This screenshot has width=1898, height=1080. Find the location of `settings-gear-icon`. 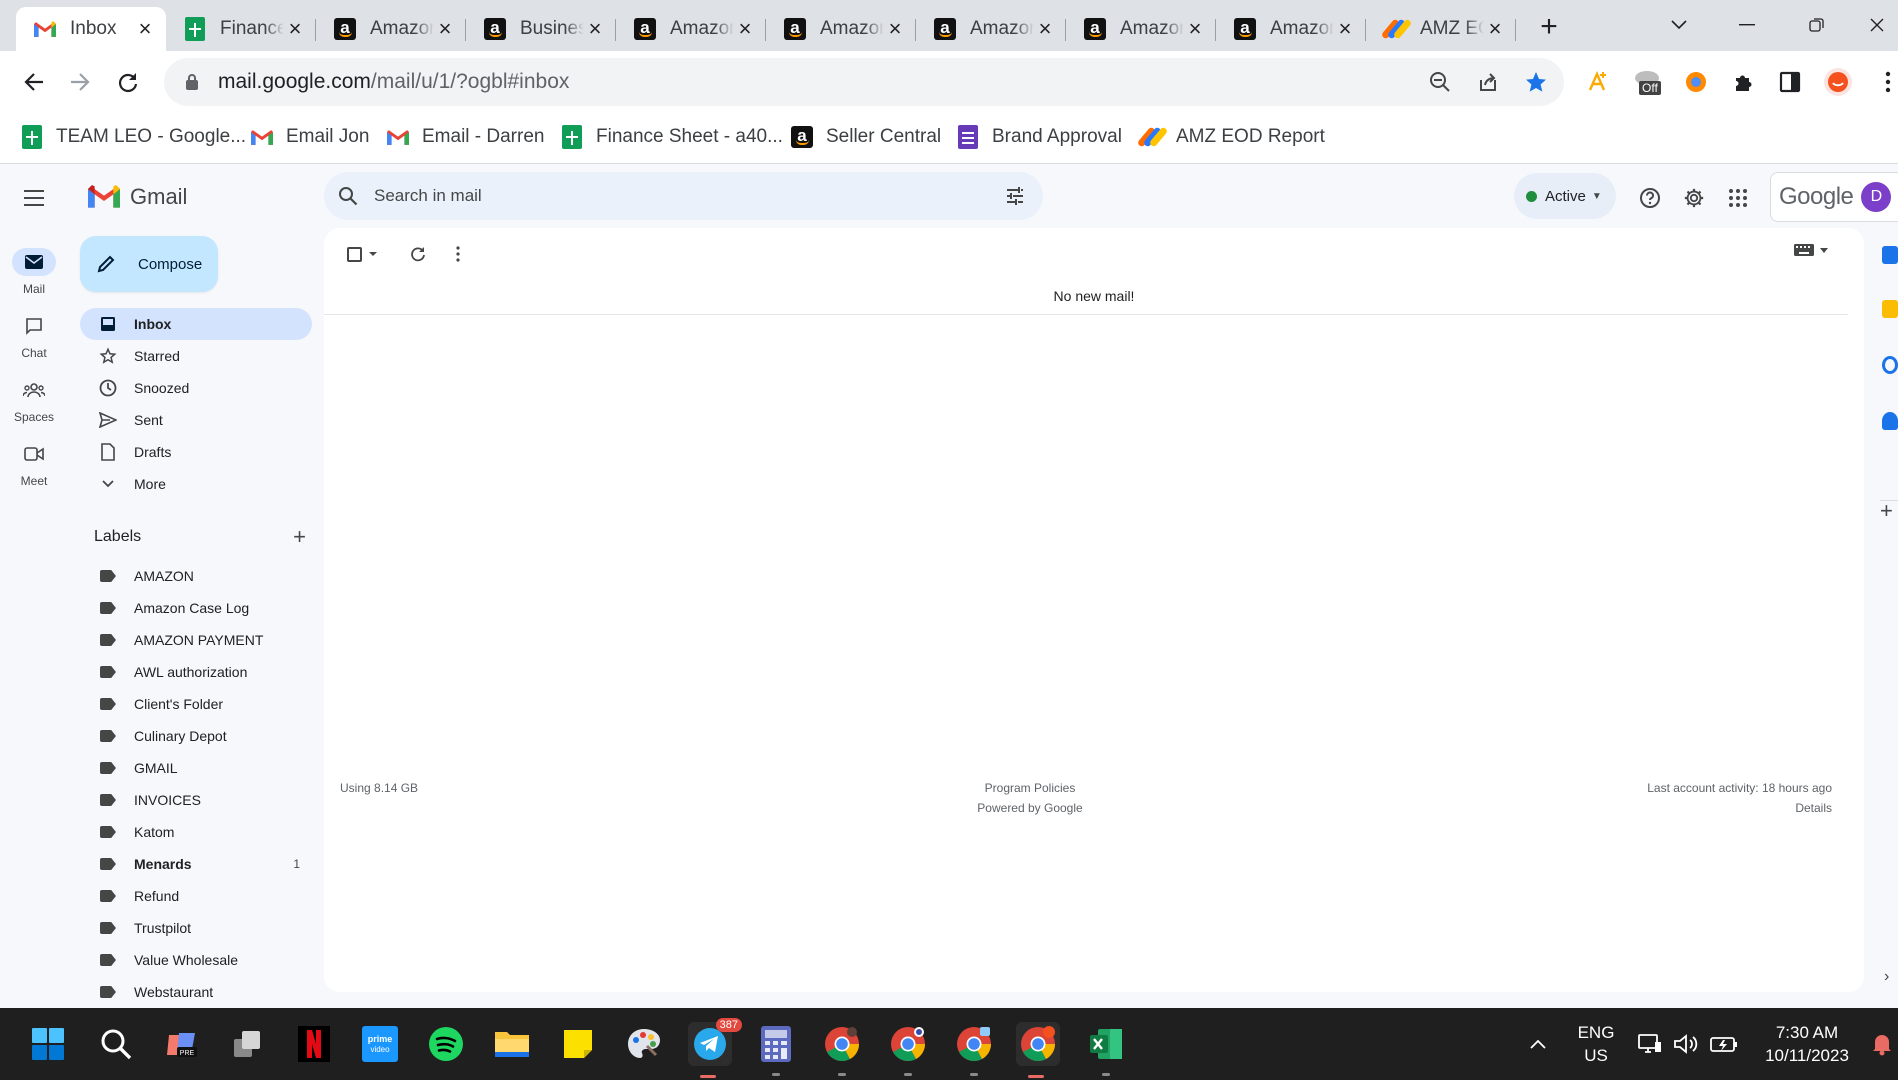

settings-gear-icon is located at coordinates (1694, 198).